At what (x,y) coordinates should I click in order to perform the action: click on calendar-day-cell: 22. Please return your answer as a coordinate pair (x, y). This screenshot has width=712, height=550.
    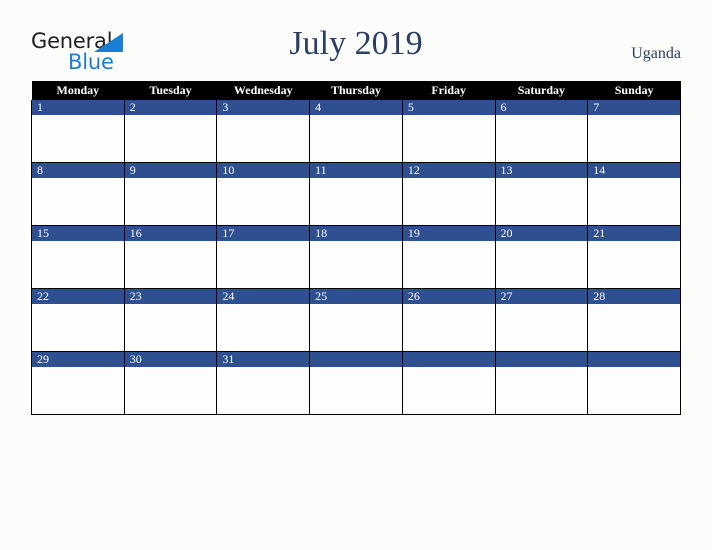
    Looking at the image, I should click on (78, 320).